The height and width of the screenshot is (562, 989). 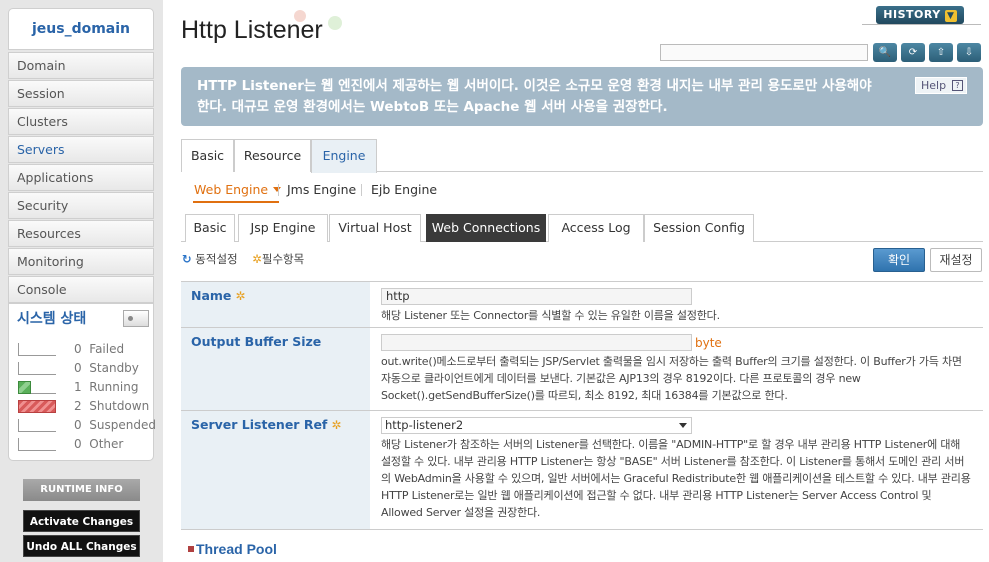 What do you see at coordinates (81, 149) in the screenshot?
I see `sidebar-item-servers: Servers` at bounding box center [81, 149].